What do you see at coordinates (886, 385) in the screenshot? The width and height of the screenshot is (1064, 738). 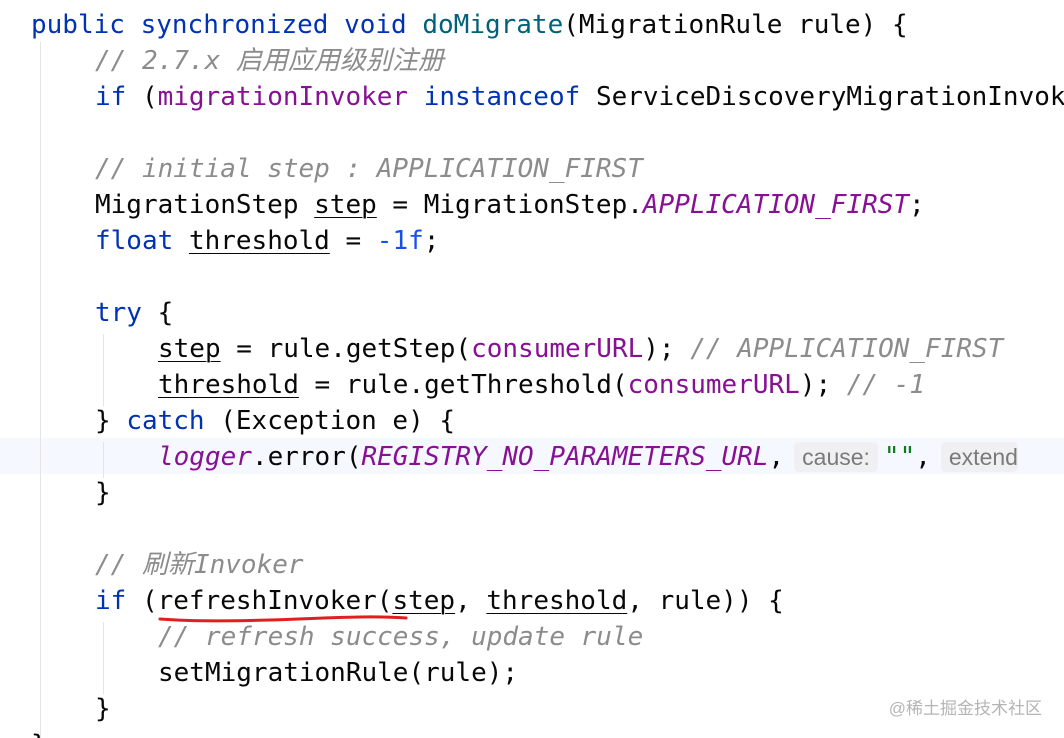 I see `comment: // -1` at bounding box center [886, 385].